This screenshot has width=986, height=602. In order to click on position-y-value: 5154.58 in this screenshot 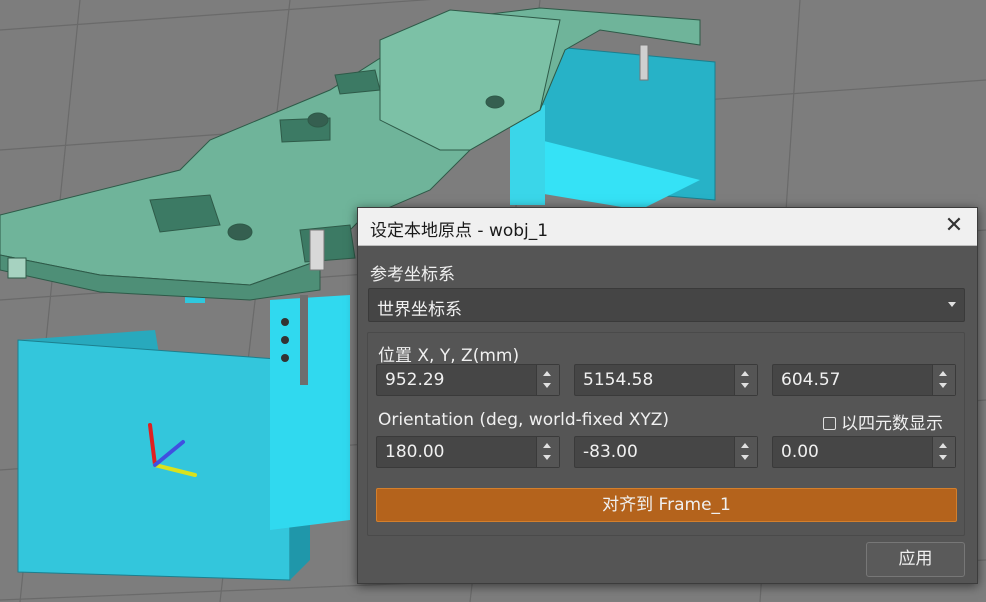, I will do `click(618, 380)`.